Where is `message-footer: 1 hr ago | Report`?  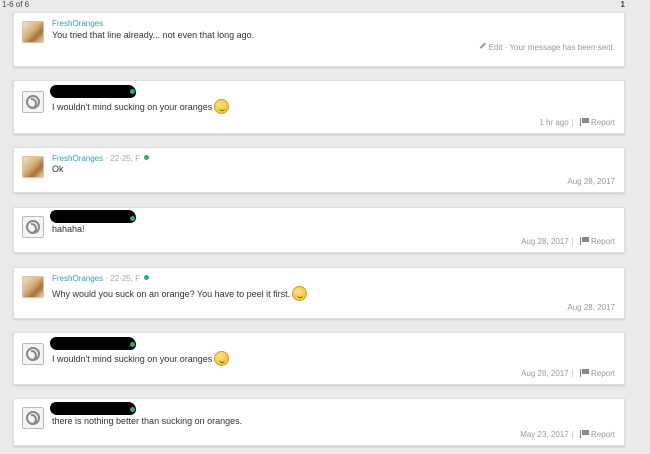
message-footer: 1 hr ago | Report is located at coordinates (577, 122).